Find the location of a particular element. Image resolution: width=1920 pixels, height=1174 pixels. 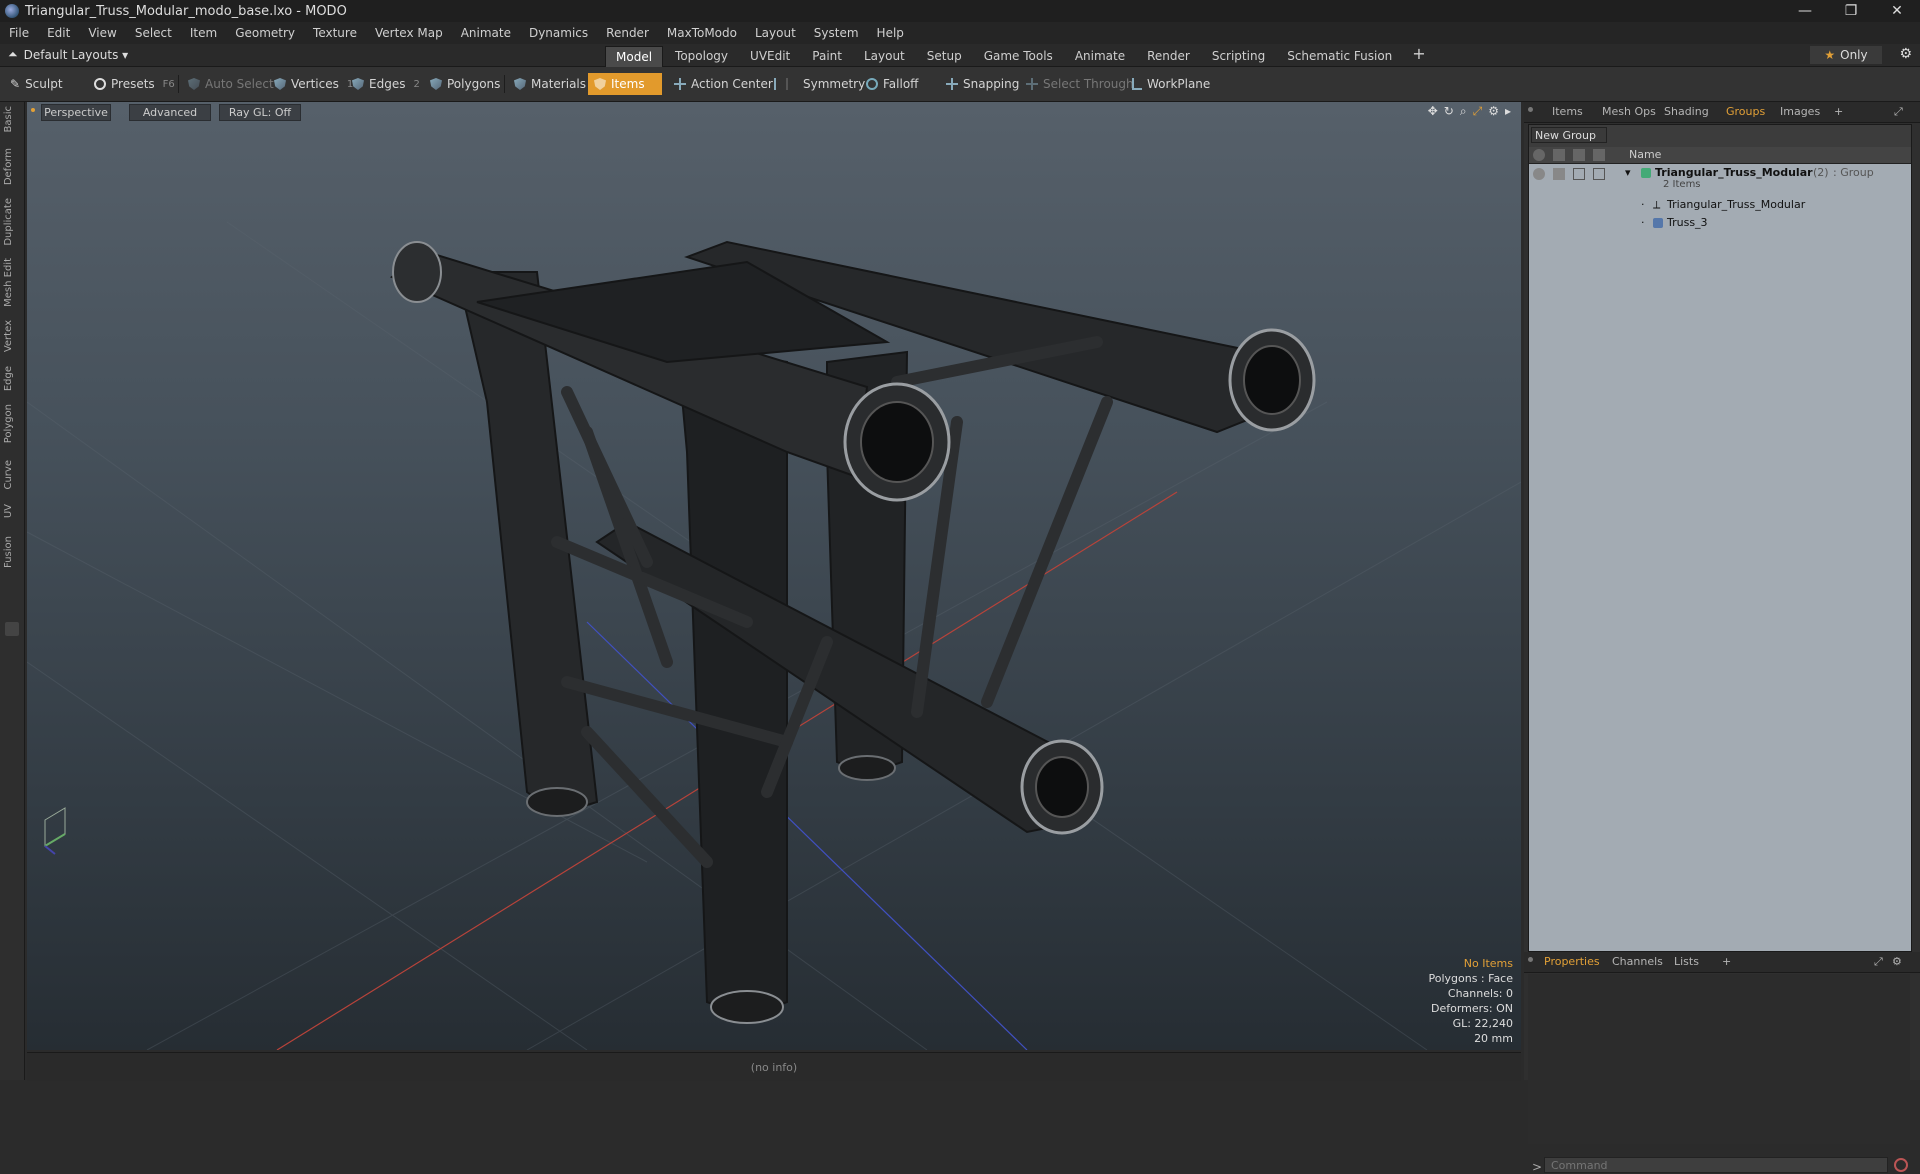

tab-groups: Groups is located at coordinates (1745, 111).